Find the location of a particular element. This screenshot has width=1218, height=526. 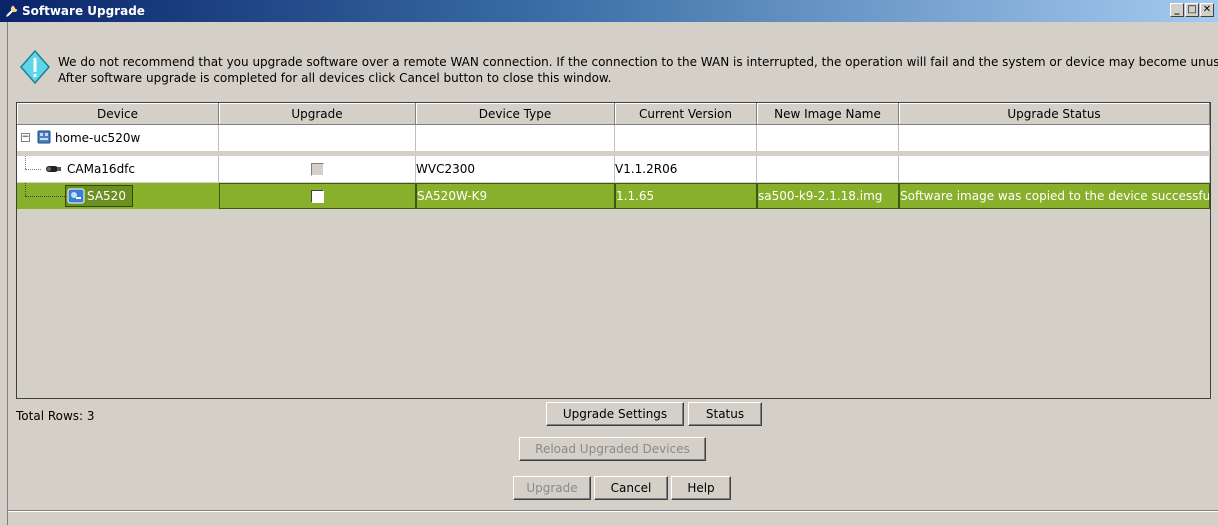

close-icon: ✕ is located at coordinates (1207, 10).